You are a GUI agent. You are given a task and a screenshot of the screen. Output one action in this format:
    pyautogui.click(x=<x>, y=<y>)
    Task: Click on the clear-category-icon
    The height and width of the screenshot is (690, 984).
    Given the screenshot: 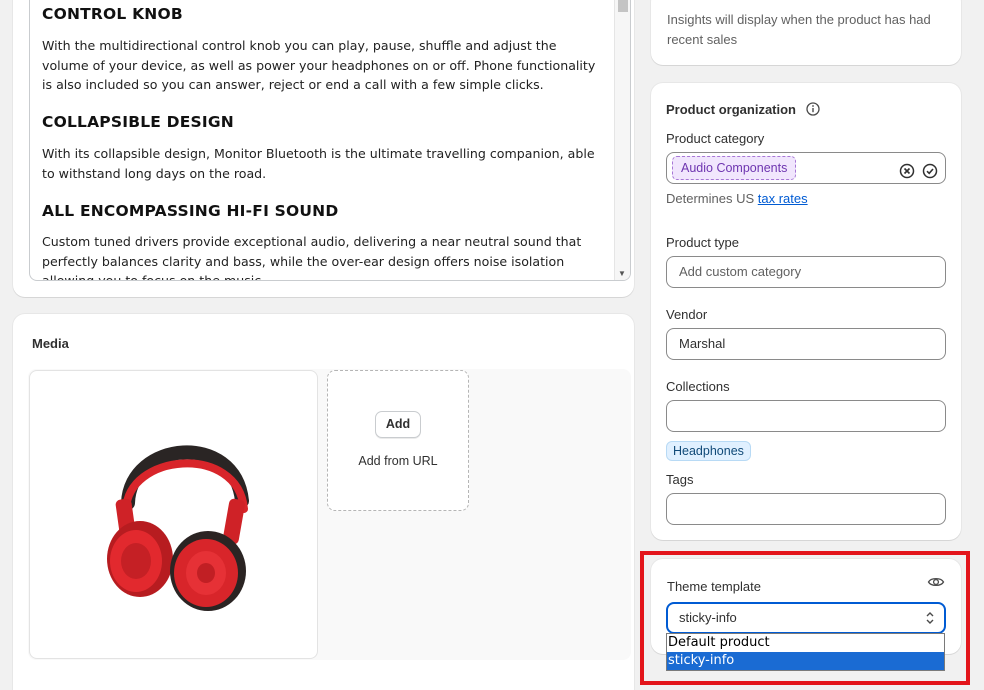 What is the action you would take?
    pyautogui.click(x=907, y=175)
    